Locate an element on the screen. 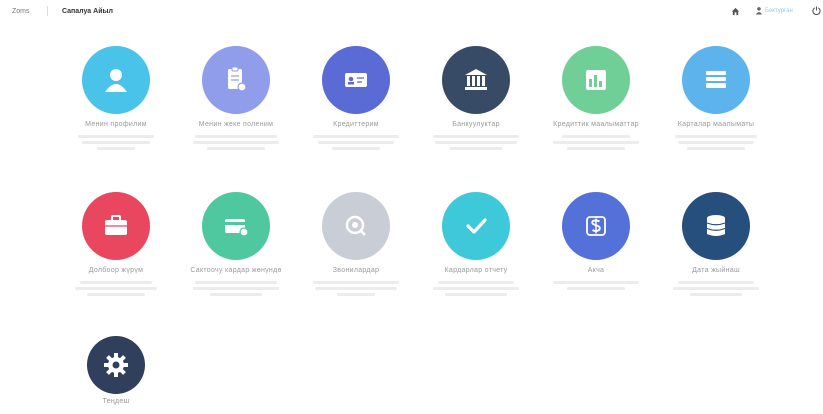  tile-card-info: Карталар маалыматы is located at coordinates (716, 98).